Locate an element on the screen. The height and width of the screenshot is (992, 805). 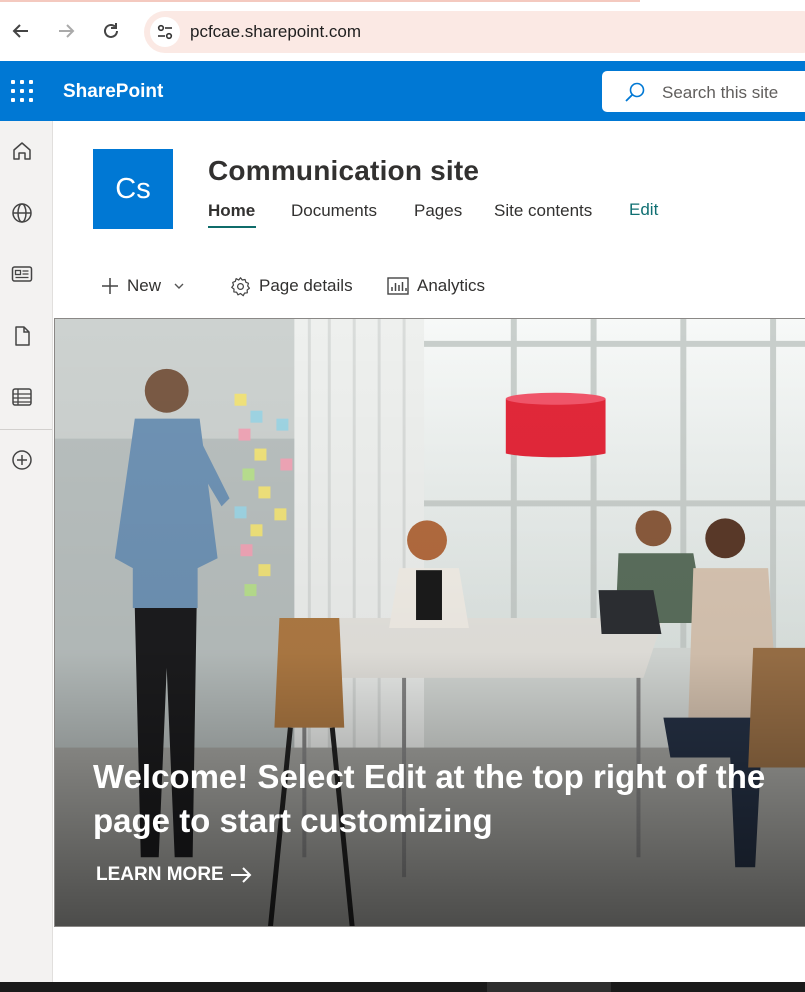
browser-toolbar: pcfcae.sharepoint.com is located at coordinates (402, 30).